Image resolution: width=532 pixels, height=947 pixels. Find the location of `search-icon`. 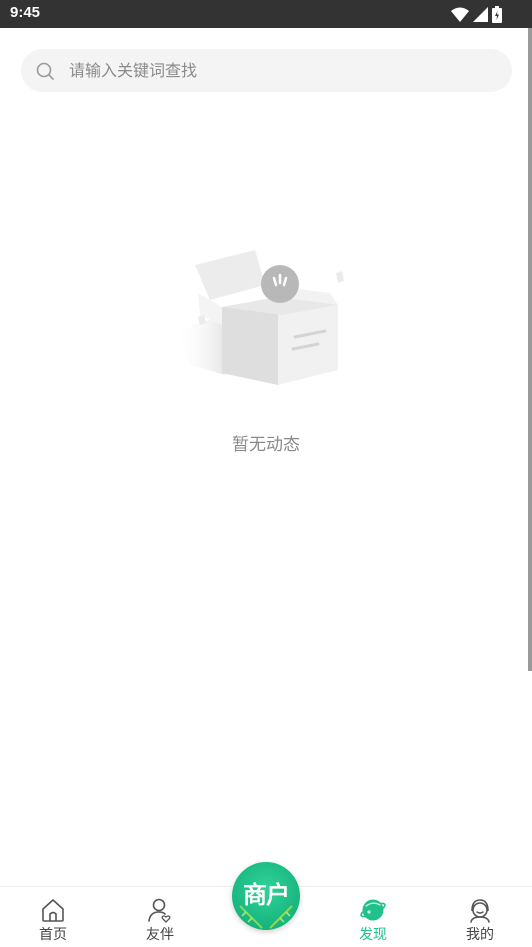

search-icon is located at coordinates (45, 71).